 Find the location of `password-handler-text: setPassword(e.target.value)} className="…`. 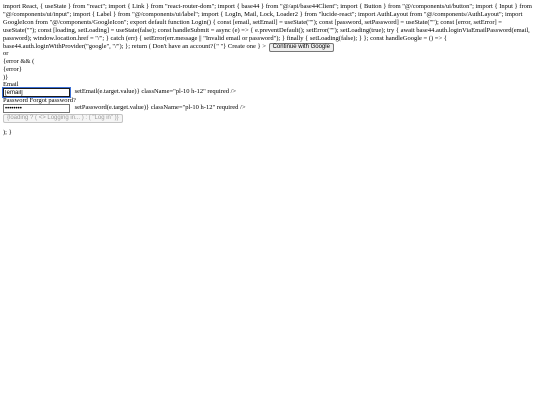

password-handler-text: setPassword(e.target.value)} className="… is located at coordinates (160, 107).